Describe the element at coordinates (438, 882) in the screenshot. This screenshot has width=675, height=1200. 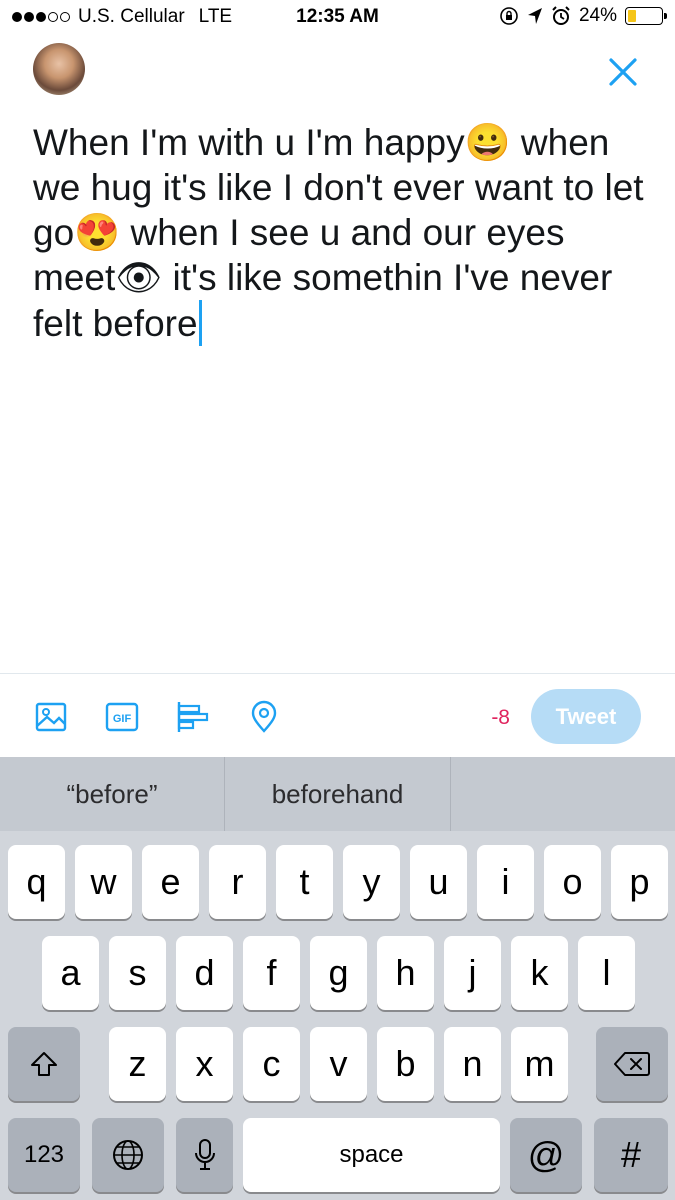
I see `key-u: u` at that location.